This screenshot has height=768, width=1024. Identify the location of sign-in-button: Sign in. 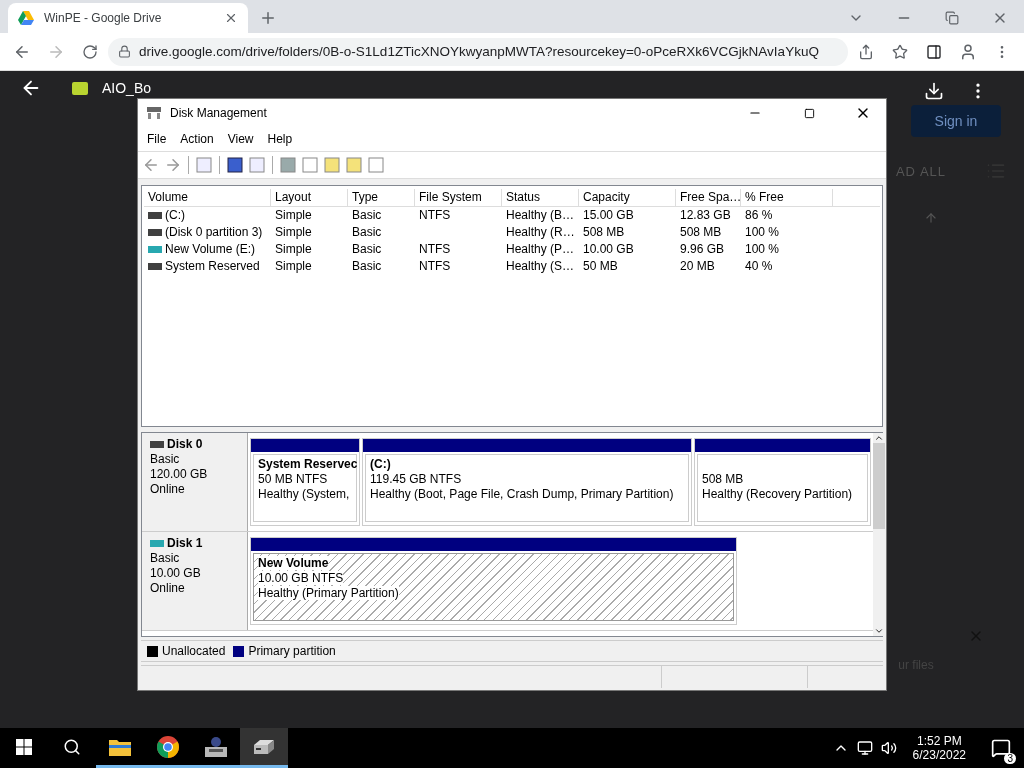
(956, 121).